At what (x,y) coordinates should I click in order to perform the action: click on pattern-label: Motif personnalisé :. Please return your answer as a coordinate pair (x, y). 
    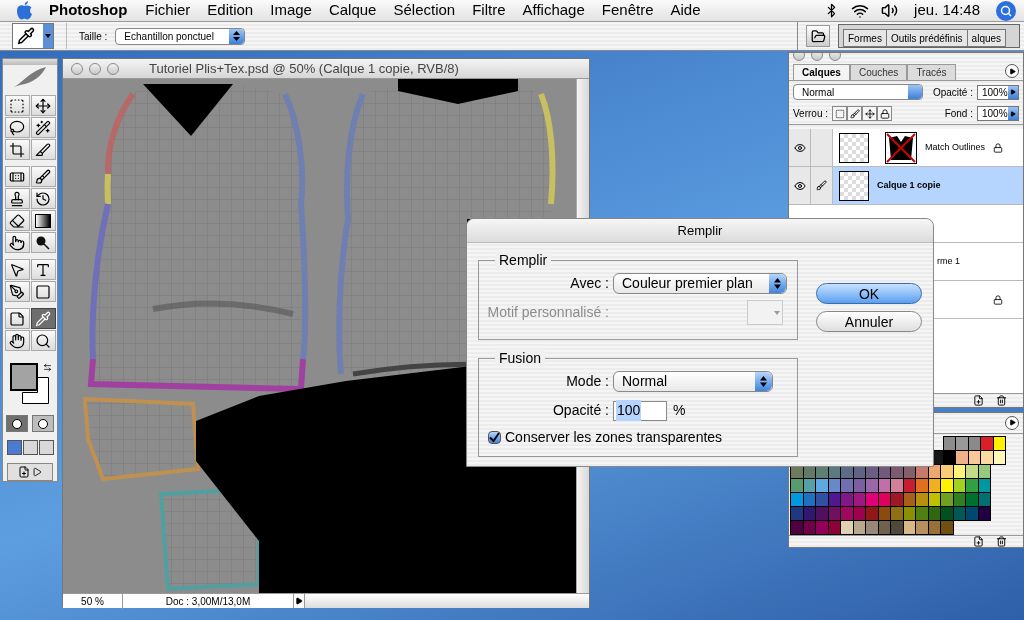
    Looking at the image, I should click on (548, 312).